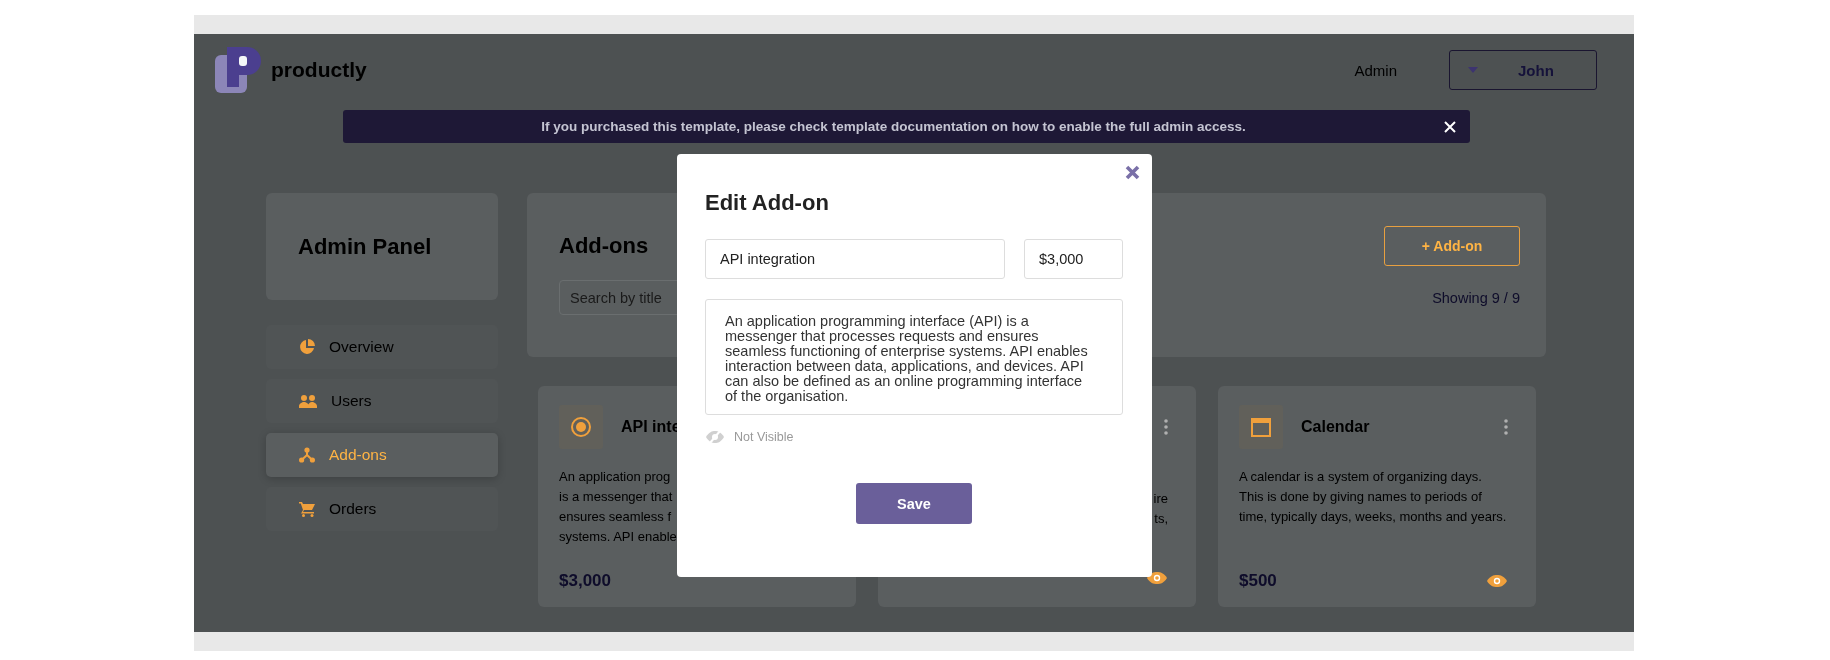 The image size is (1830, 660). Describe the element at coordinates (585, 581) in the screenshot. I see `card-price: $3,000` at that location.